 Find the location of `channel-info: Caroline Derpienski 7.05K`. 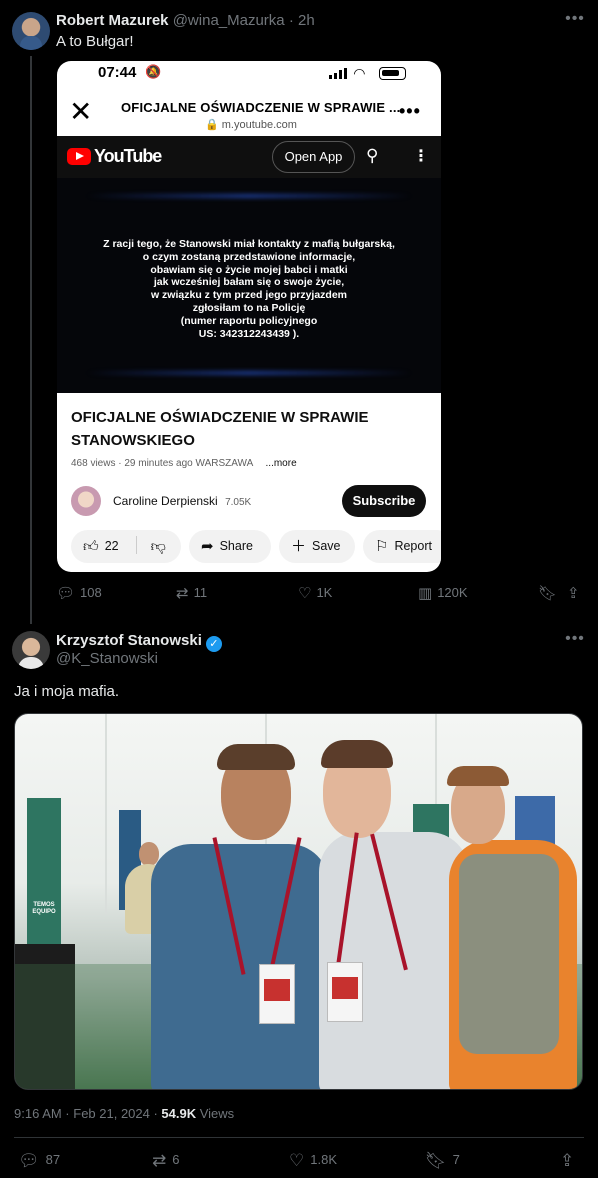

channel-info: Caroline Derpienski 7.05K is located at coordinates (182, 501).